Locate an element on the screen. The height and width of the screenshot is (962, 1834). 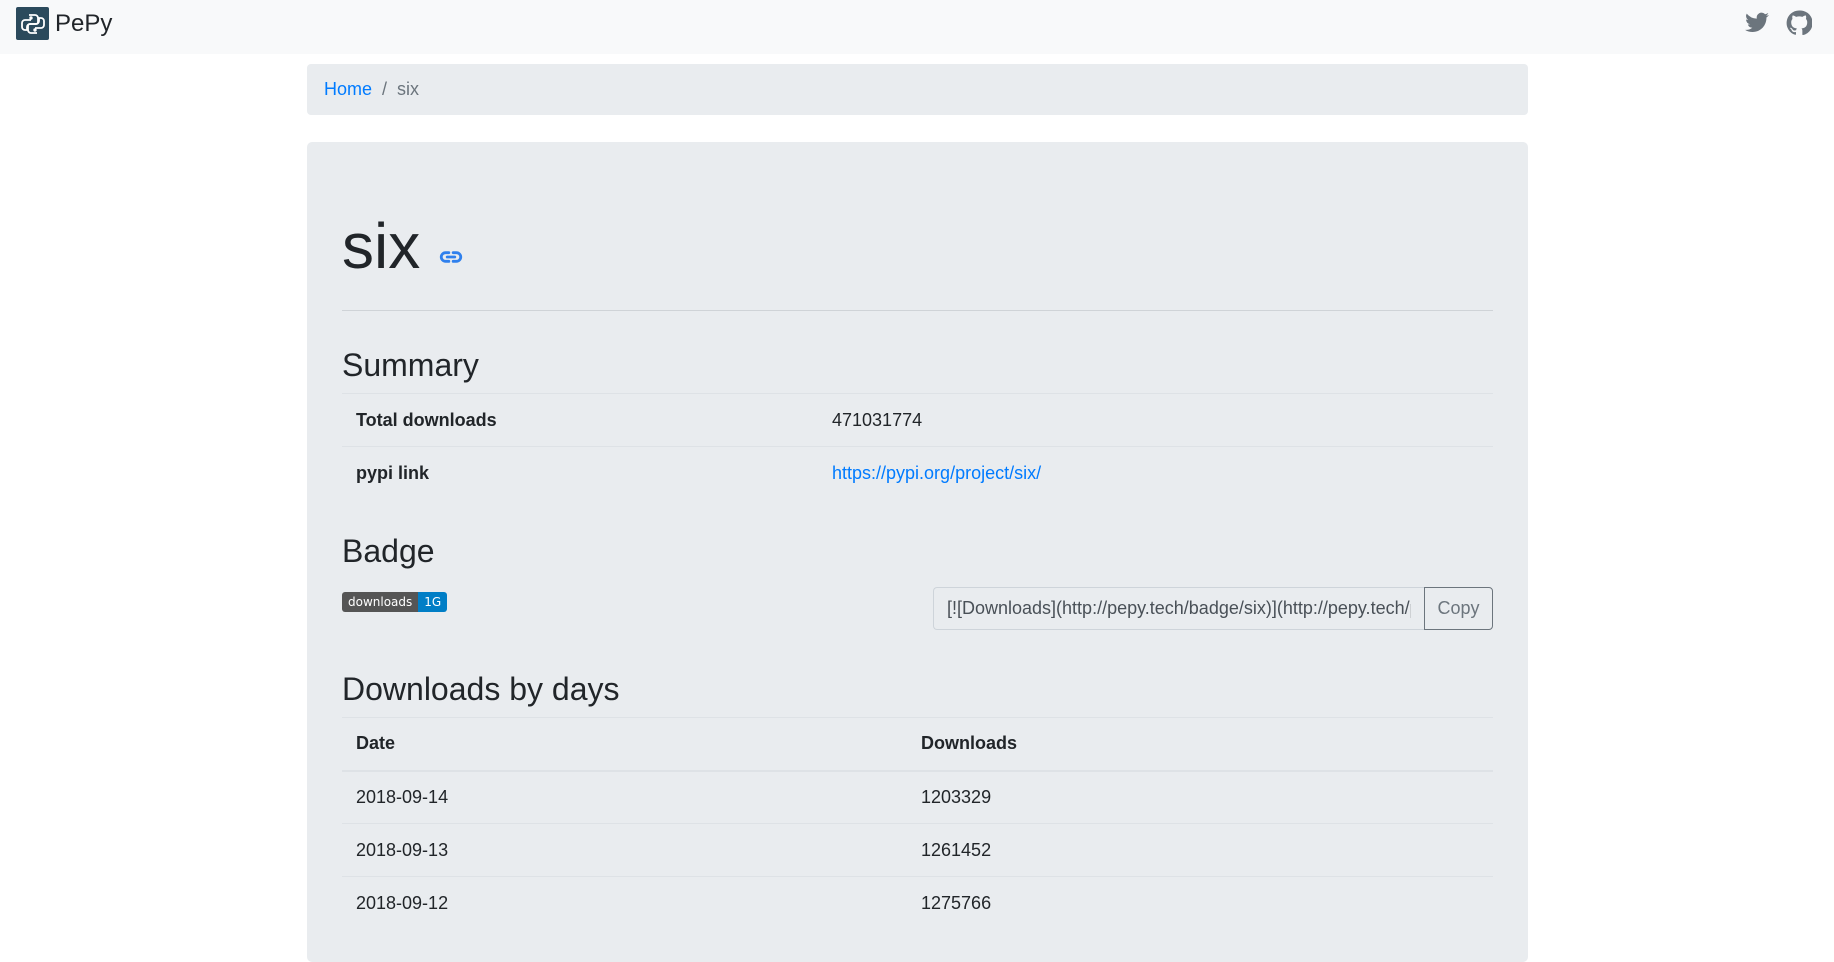
badge-copy-group: Copy is located at coordinates (1213, 608).